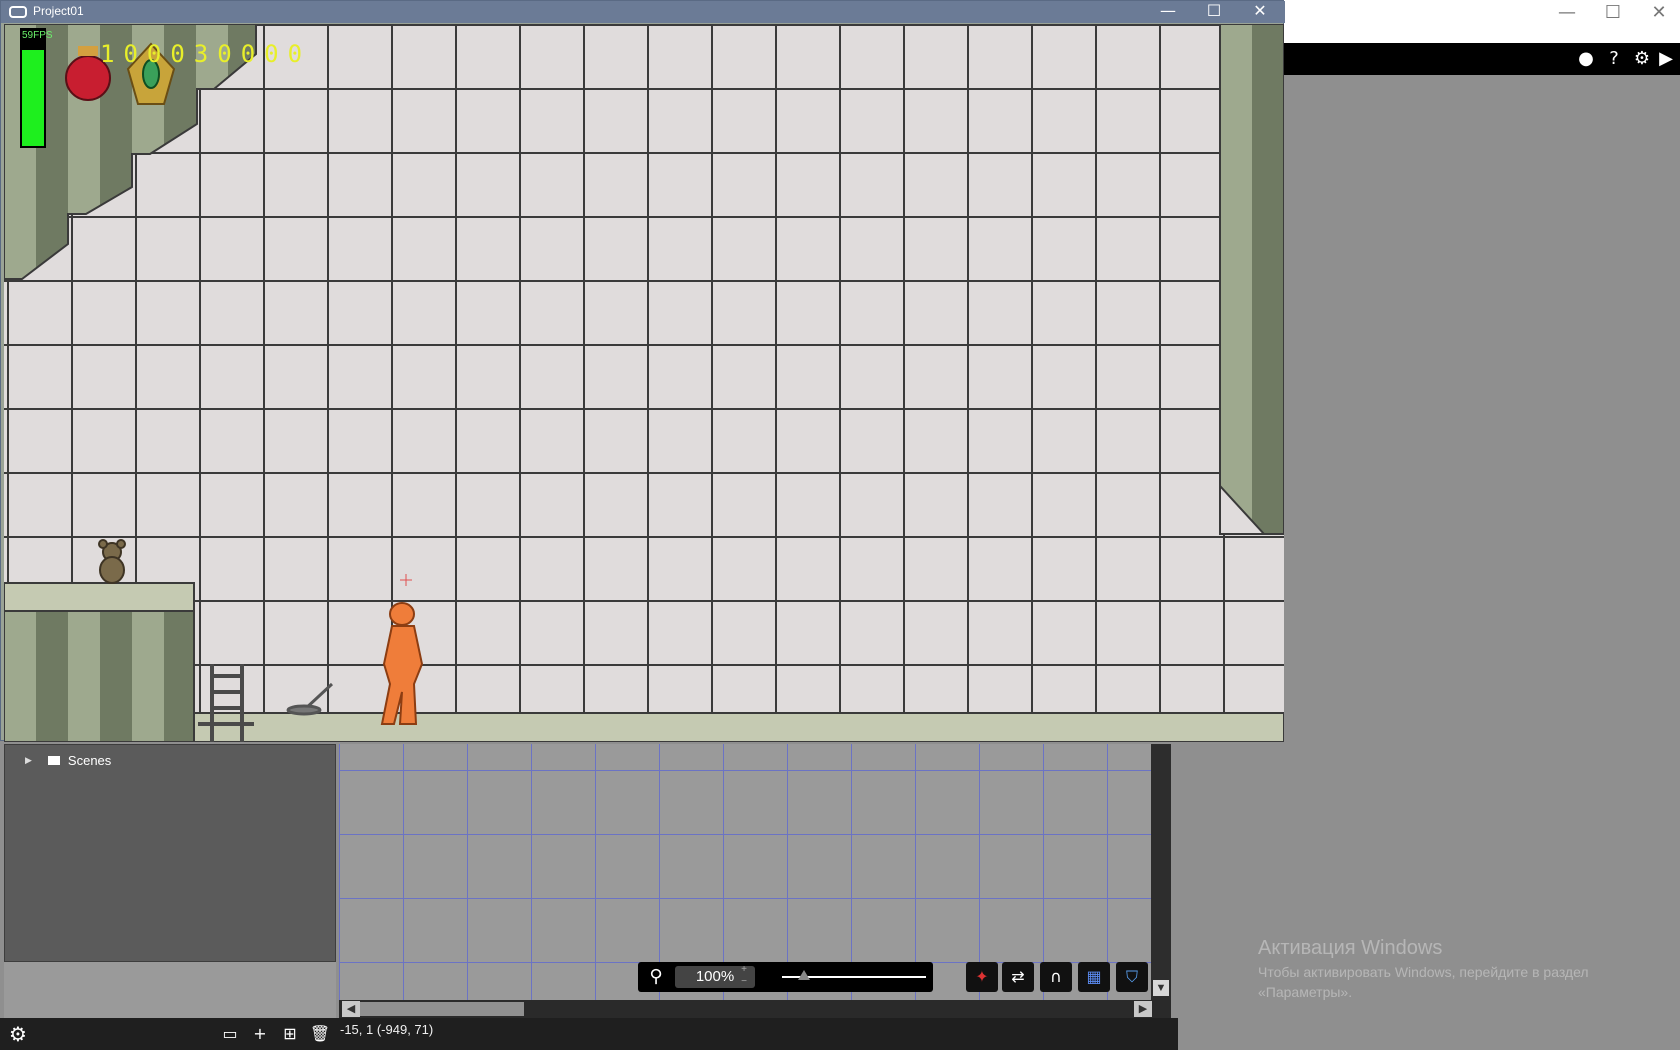 This screenshot has height=1050, width=1680. I want to click on vertical-scrollbar, so click(1161, 872).